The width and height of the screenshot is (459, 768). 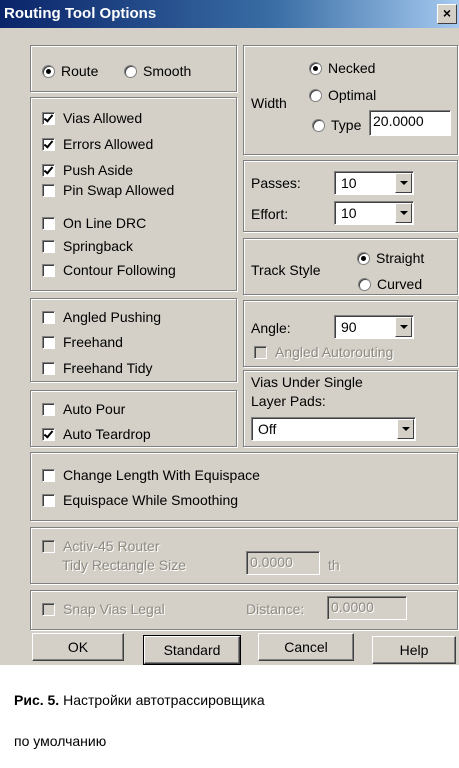 I want to click on equispace-group, so click(x=244, y=486).